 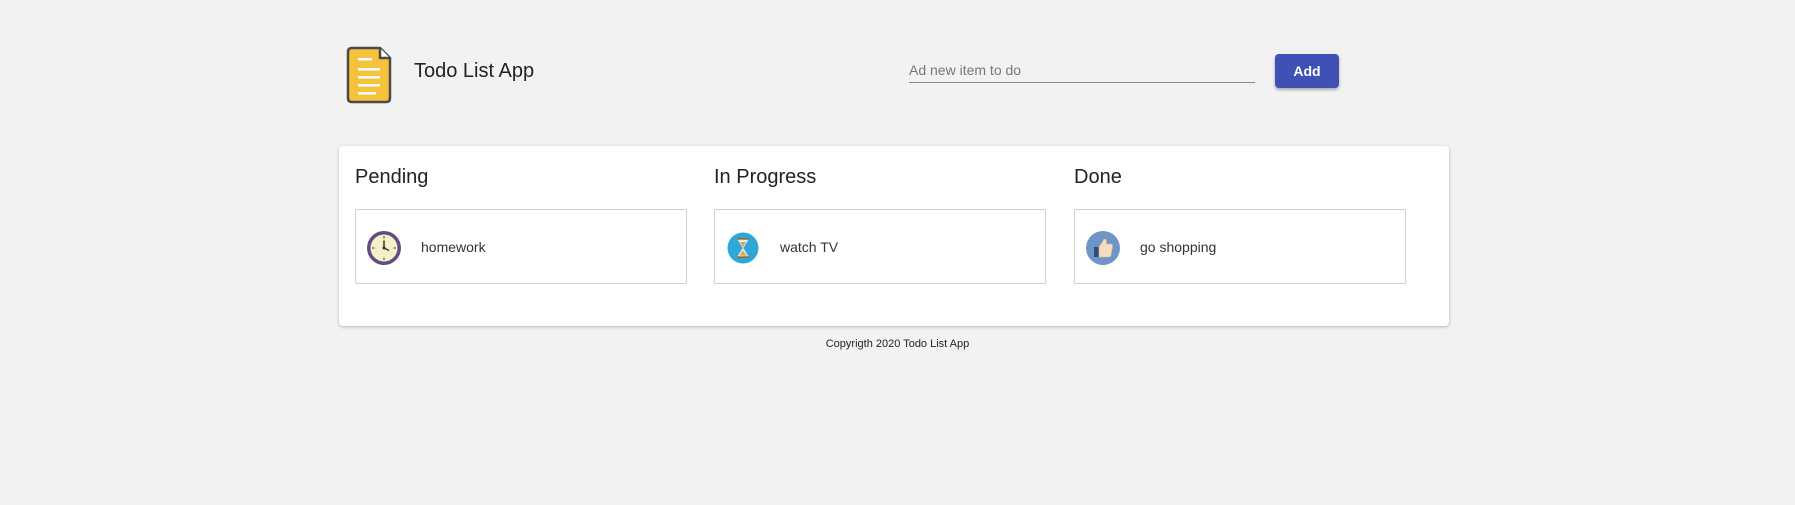 I want to click on footer-copyright: Copyrigth 2020 Todo List App, so click(x=897, y=344).